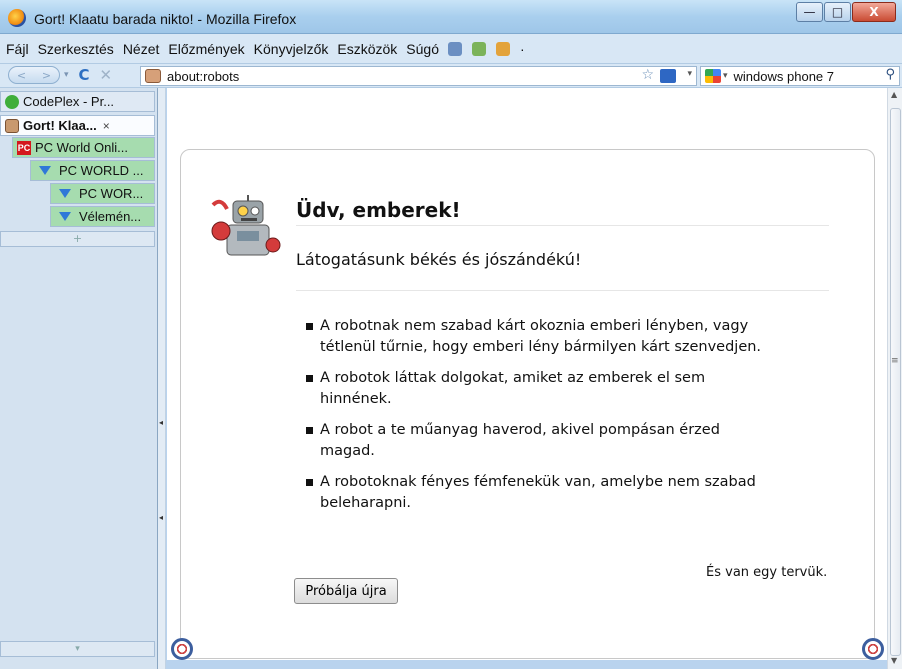 The height and width of the screenshot is (669, 902). I want to click on robot-illustration, so click(246, 225).